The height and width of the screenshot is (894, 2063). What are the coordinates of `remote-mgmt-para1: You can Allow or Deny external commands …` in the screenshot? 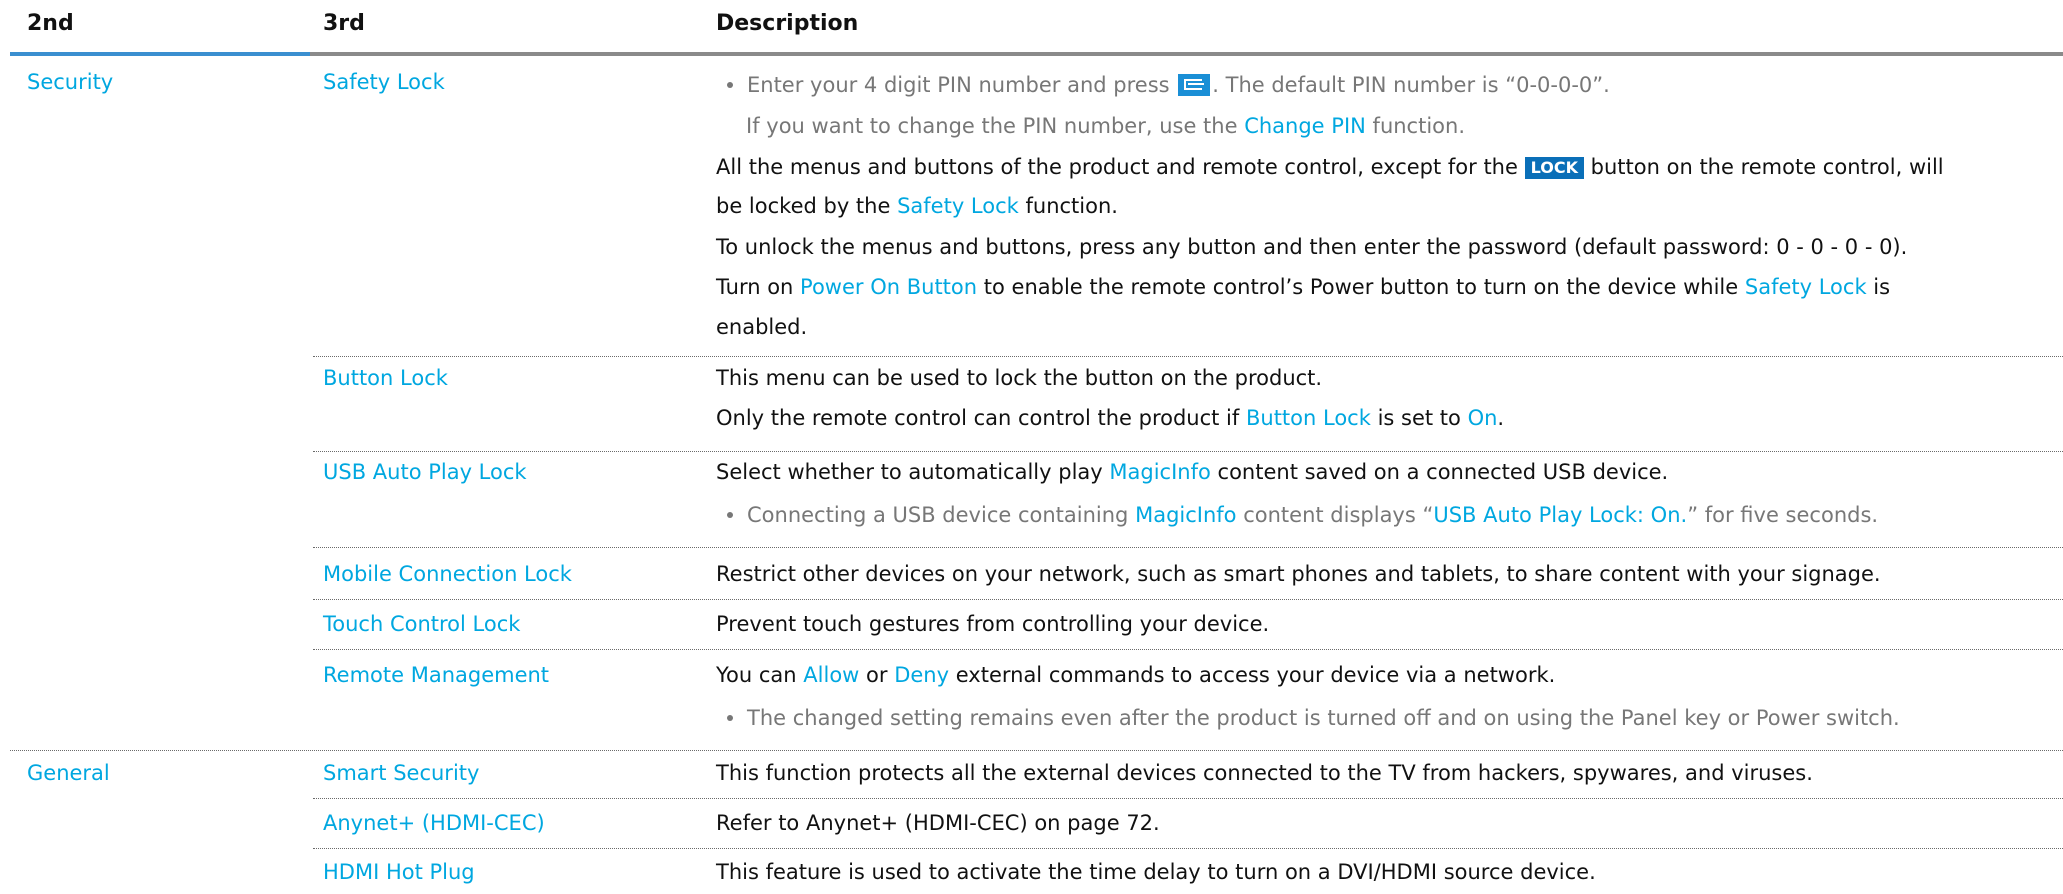 It's located at (1135, 675).